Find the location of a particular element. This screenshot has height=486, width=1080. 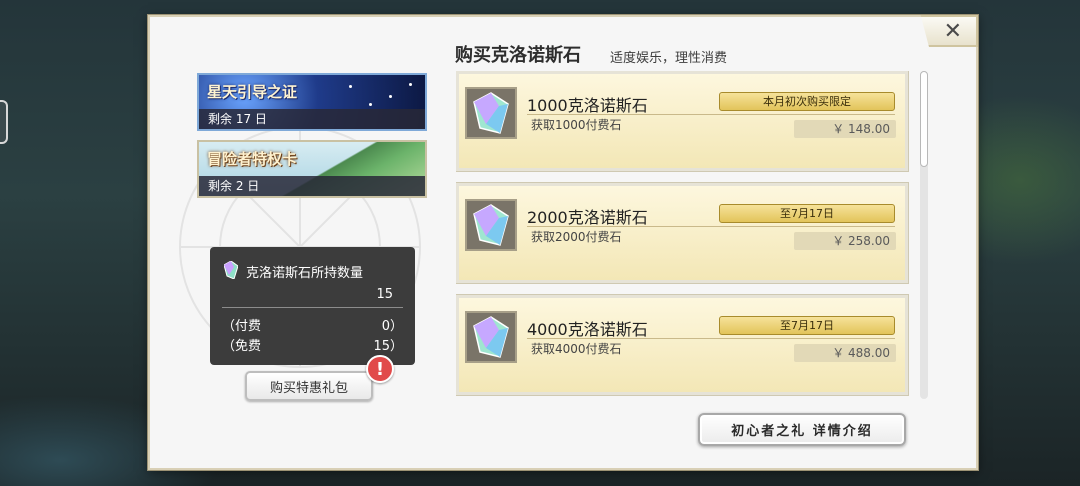

holdings-divider is located at coordinates (312, 307).